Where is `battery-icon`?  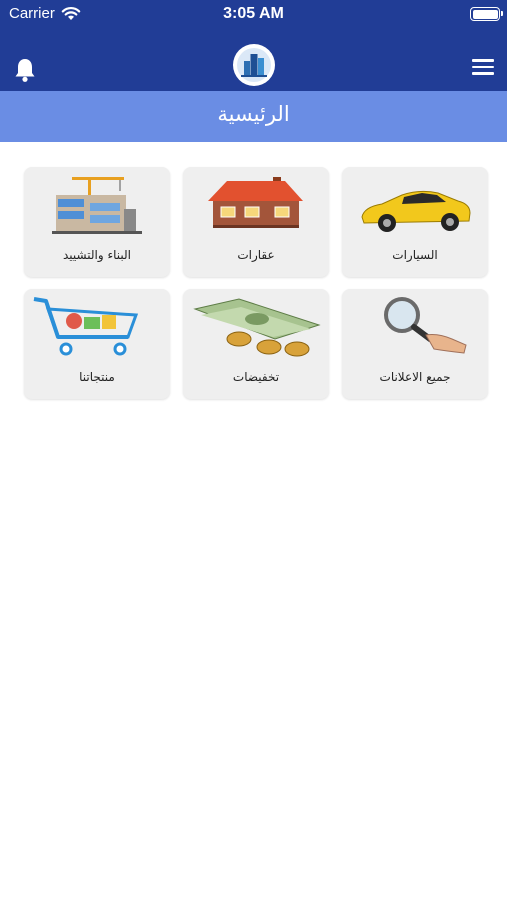
battery-icon is located at coordinates (486, 14).